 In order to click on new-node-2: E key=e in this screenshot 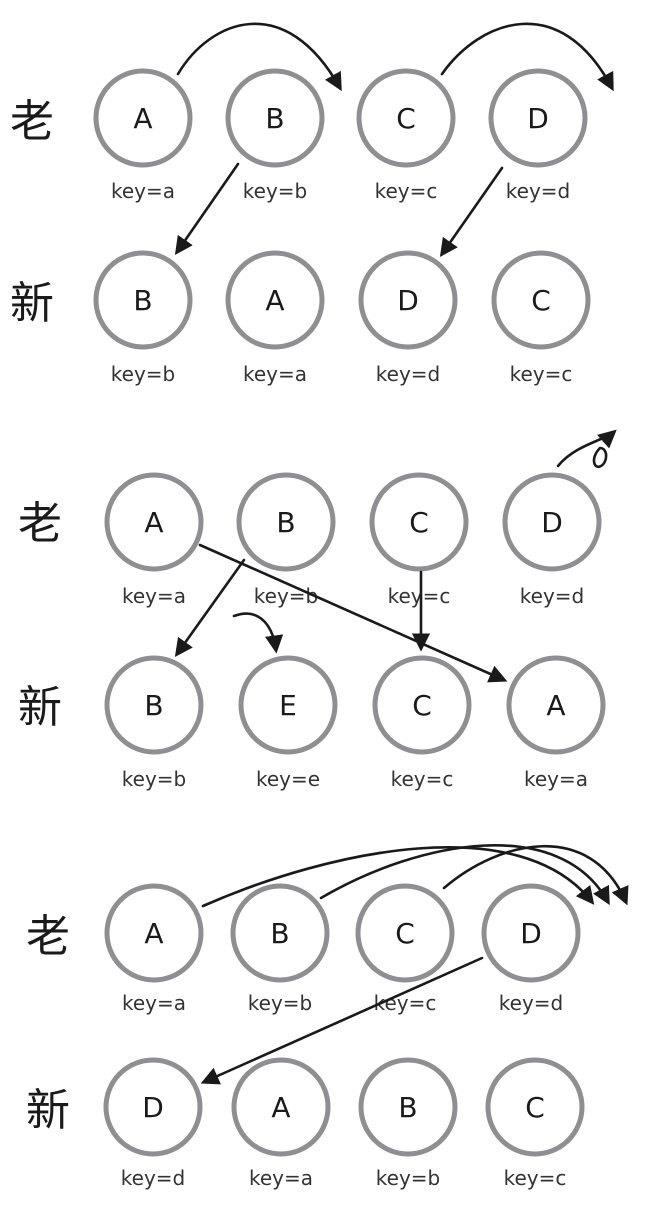, I will do `click(288, 723)`.